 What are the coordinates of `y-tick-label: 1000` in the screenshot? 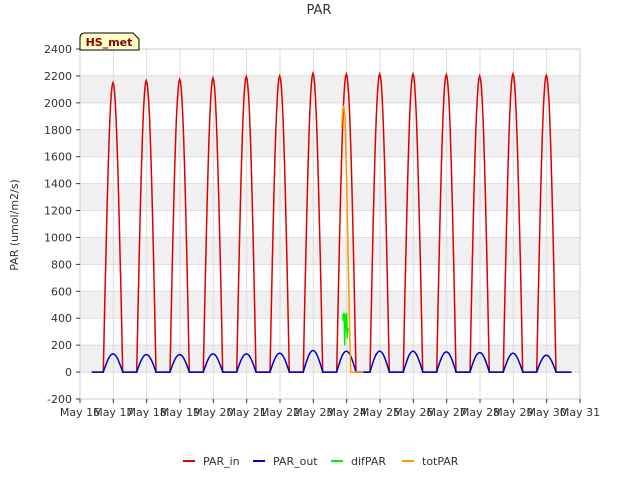 It's located at (58, 237).